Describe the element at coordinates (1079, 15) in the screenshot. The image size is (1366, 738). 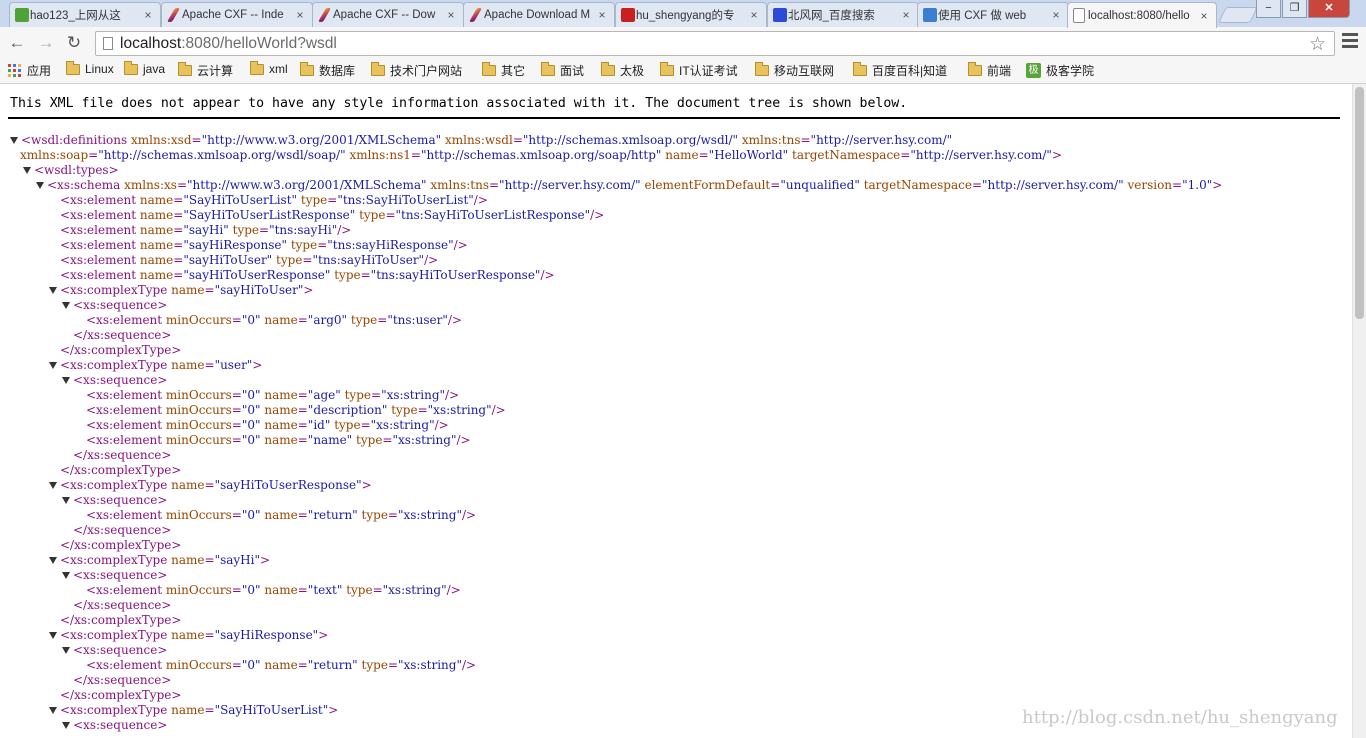
I see `page-icon` at that location.